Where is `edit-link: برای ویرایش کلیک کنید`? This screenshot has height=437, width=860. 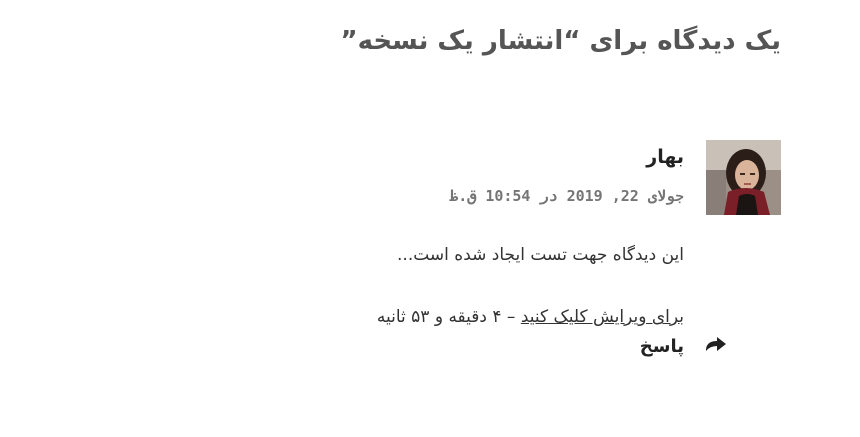 edit-link: برای ویرایش کلیک کنید is located at coordinates (602, 317).